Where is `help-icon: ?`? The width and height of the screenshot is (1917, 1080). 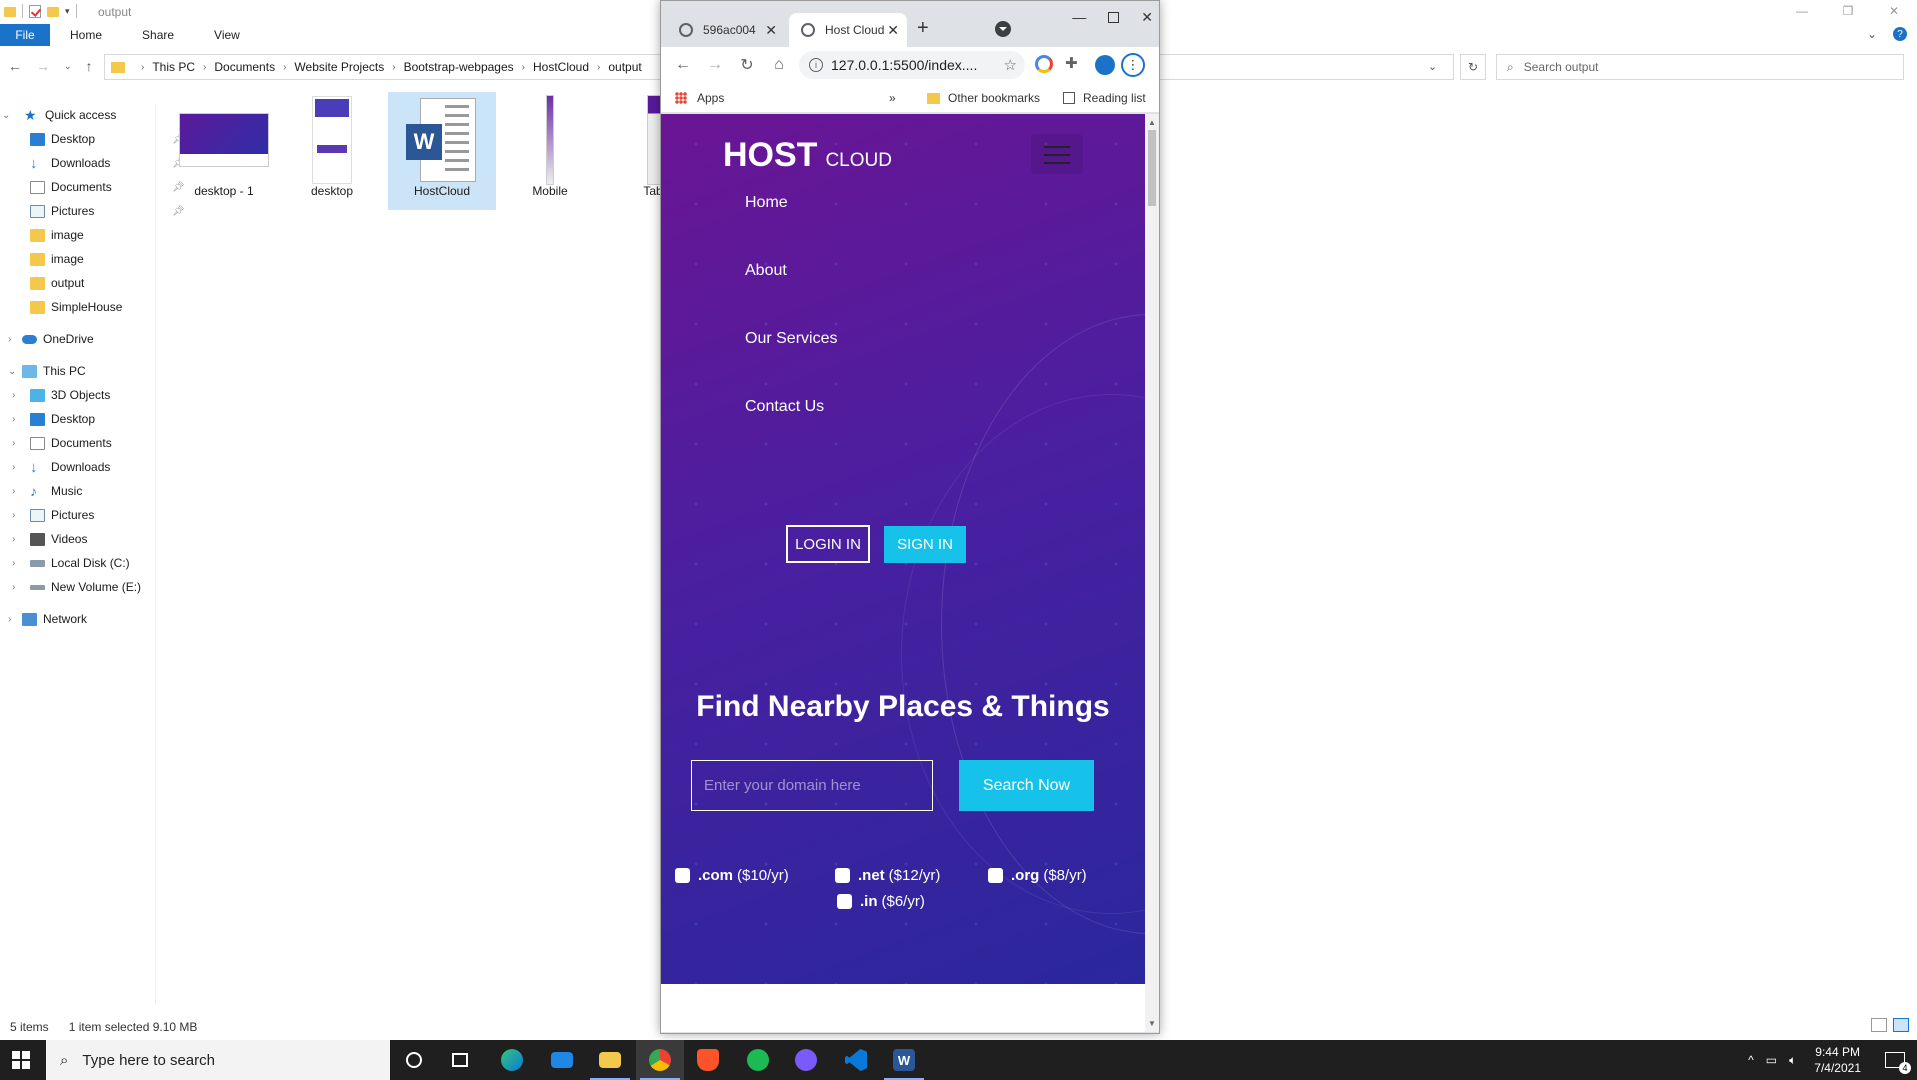
help-icon: ? is located at coordinates (1900, 34).